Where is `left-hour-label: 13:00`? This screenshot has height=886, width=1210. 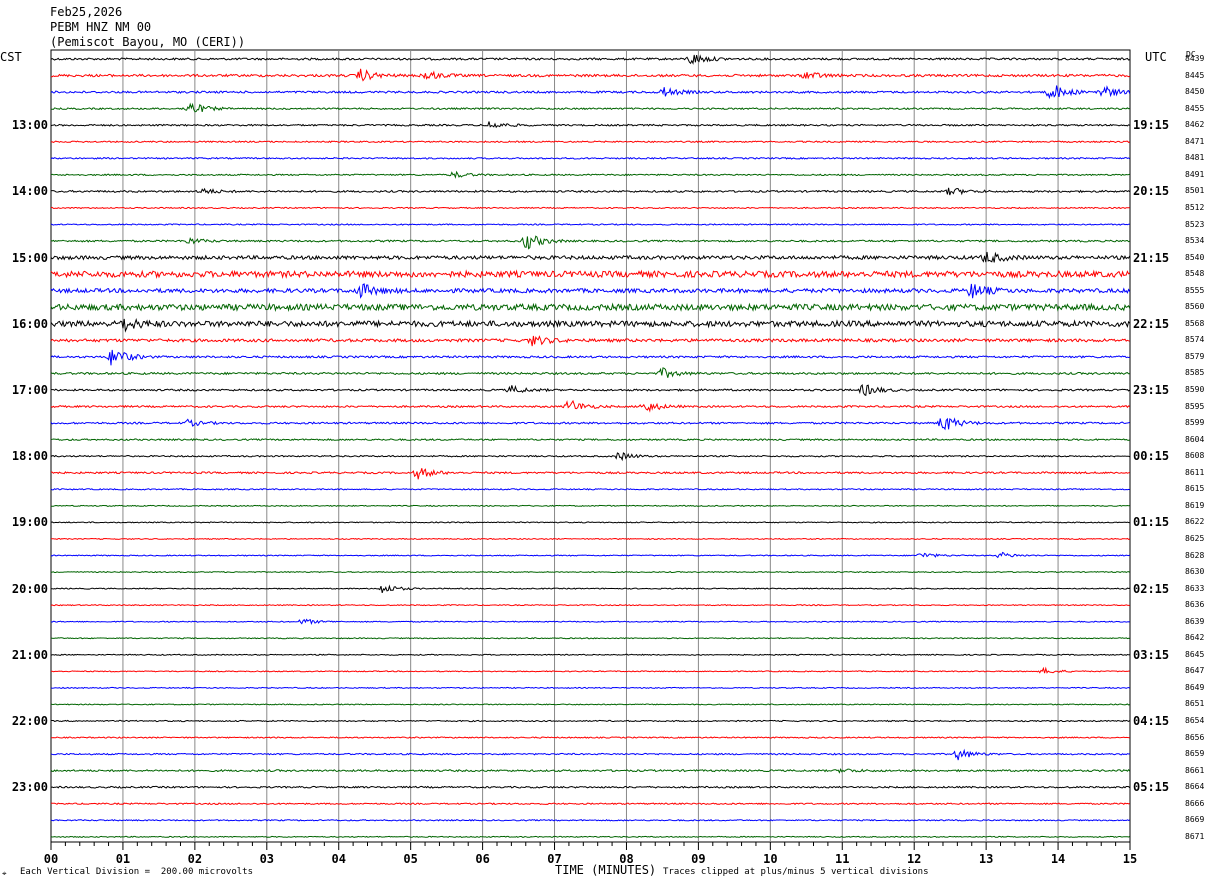
left-hour-label: 13:00 is located at coordinates (29, 125).